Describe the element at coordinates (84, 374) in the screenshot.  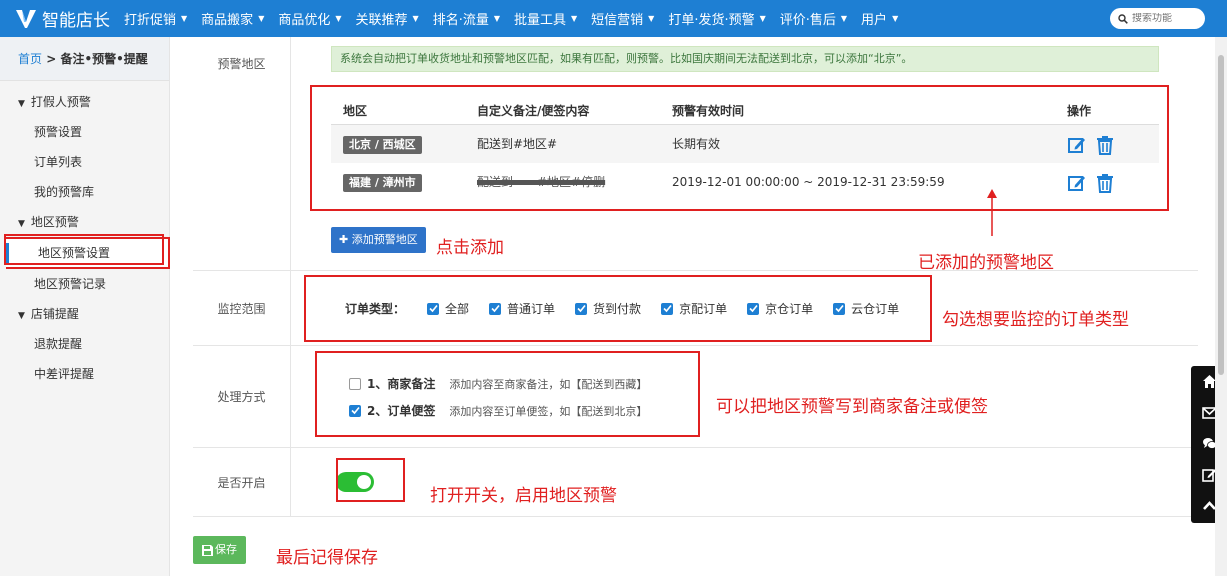
I see `sidebar-item-bad-review-reminder: 中差评提醒` at that location.